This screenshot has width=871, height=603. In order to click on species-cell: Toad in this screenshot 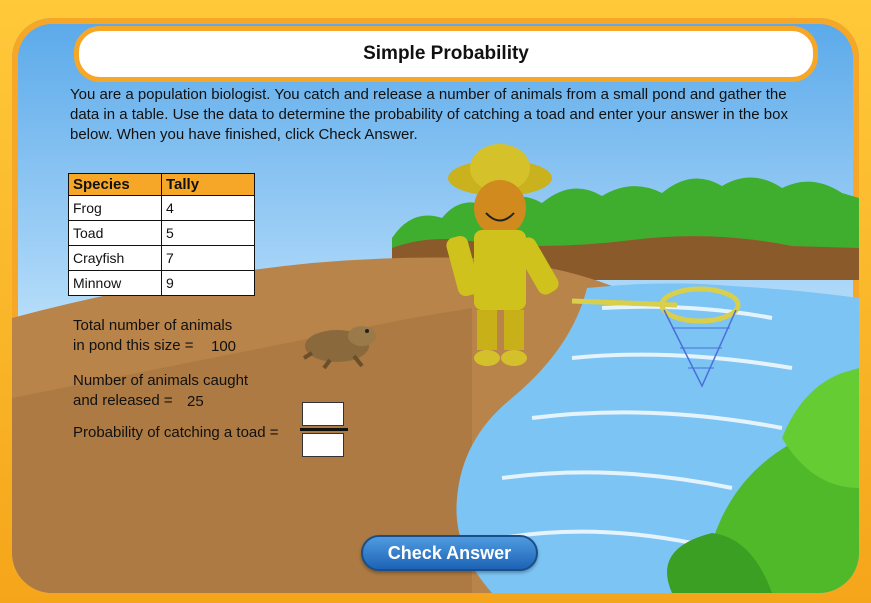, I will do `click(115, 233)`.